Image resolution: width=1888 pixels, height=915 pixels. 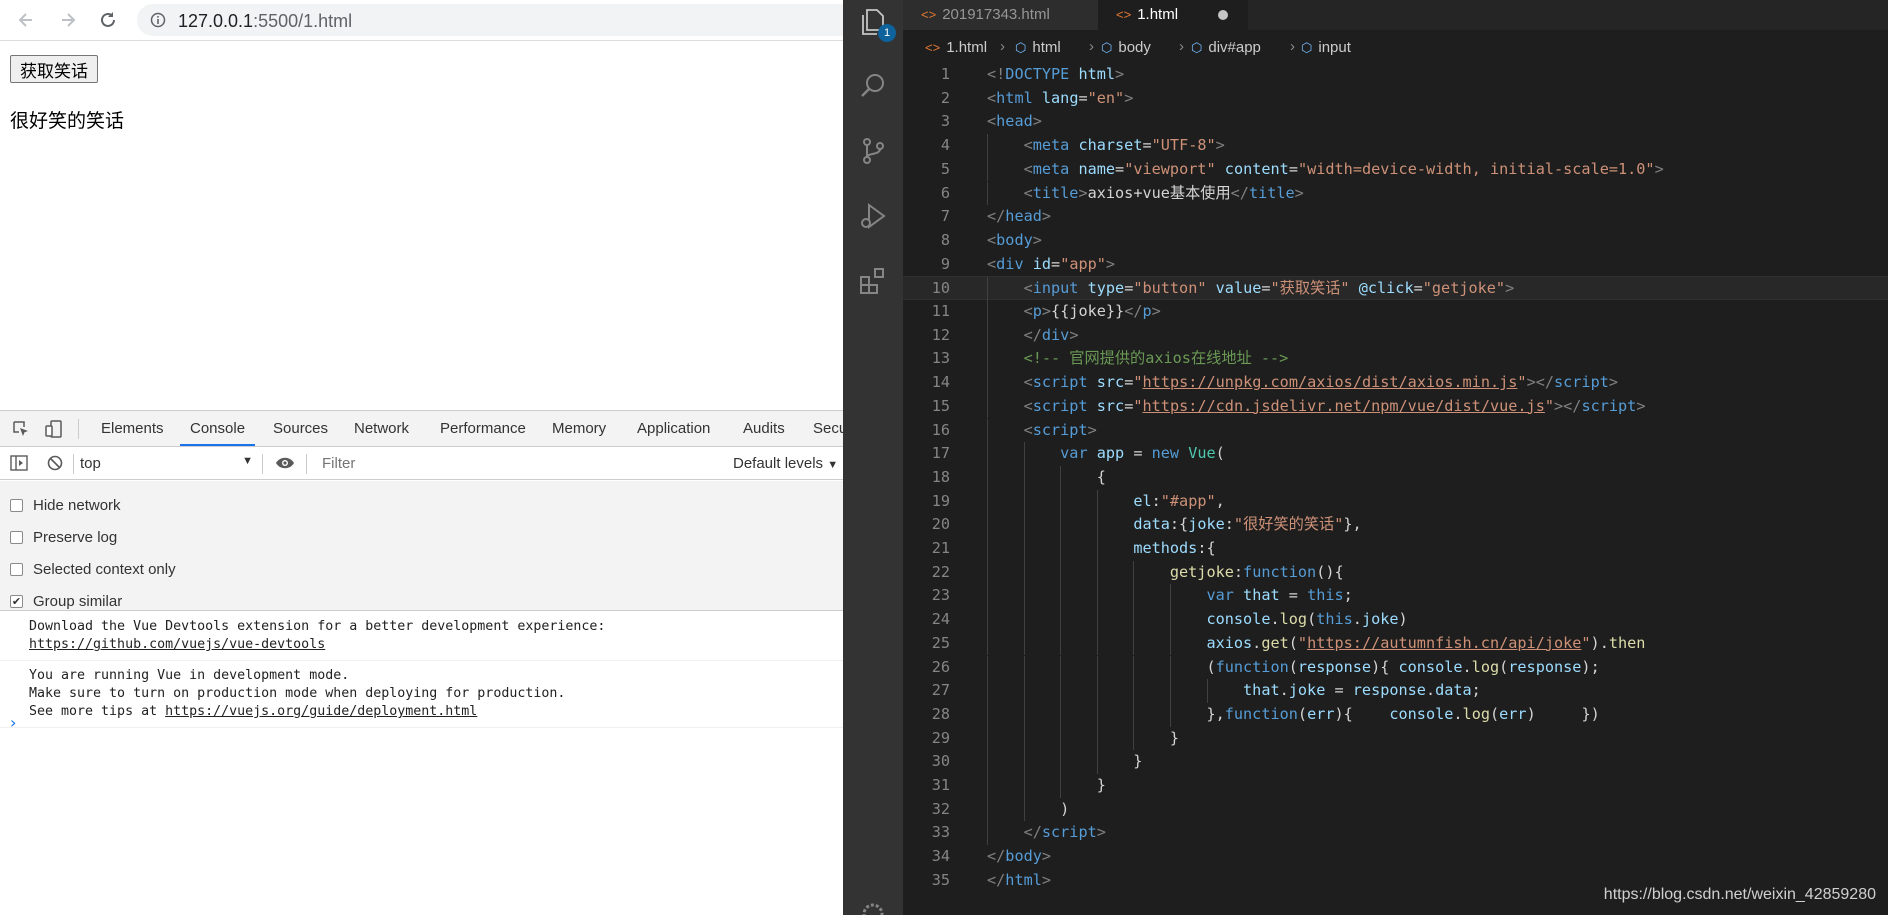 I want to click on eye-icon, so click(x=285, y=463).